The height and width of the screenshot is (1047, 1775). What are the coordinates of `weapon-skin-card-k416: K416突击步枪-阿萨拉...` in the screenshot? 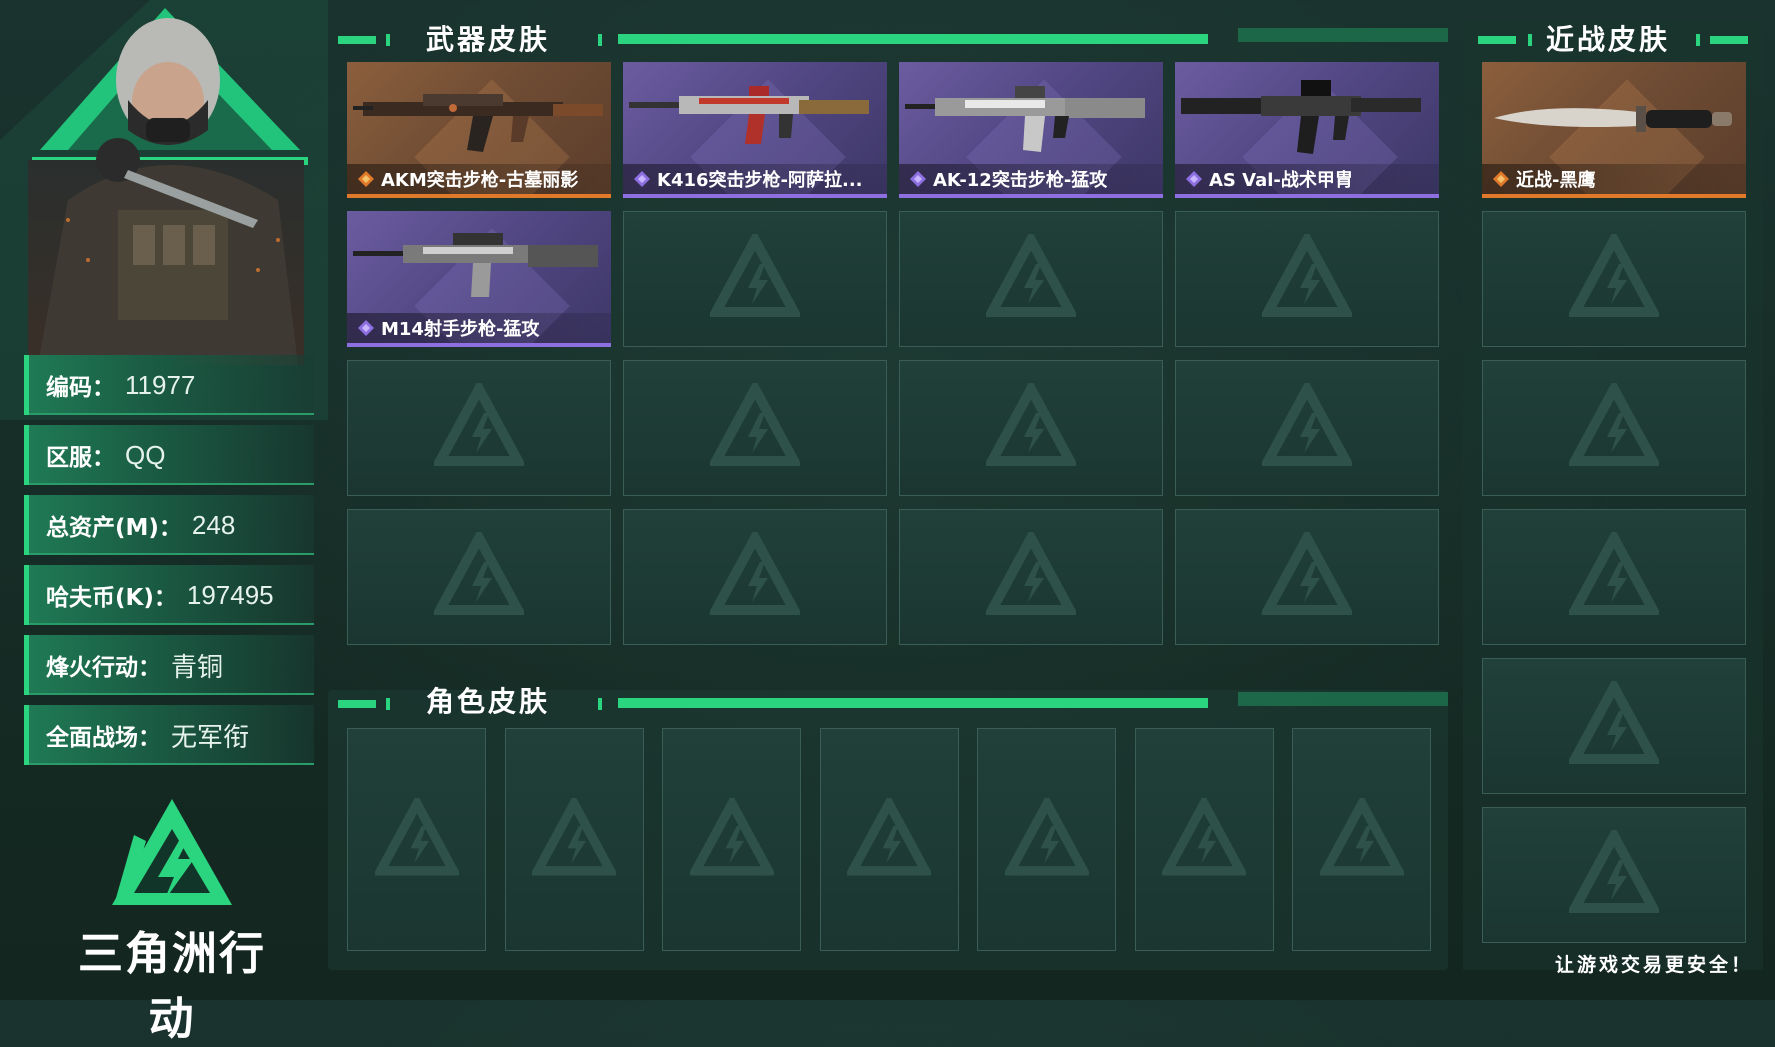 It's located at (755, 130).